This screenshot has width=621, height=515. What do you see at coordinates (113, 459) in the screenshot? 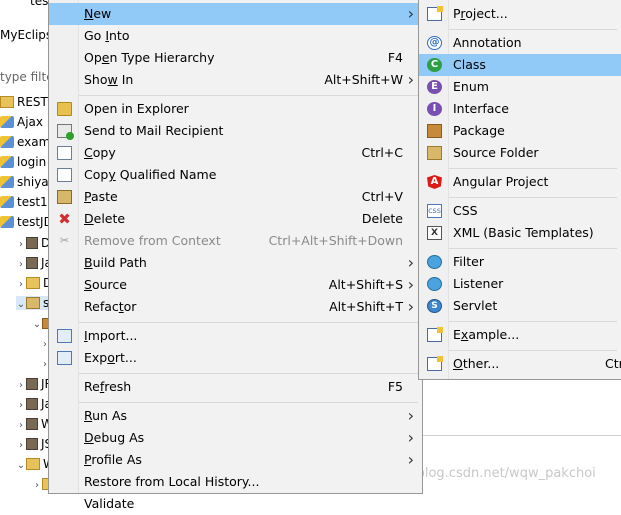
I see `menu-item-label: Profile As` at bounding box center [113, 459].